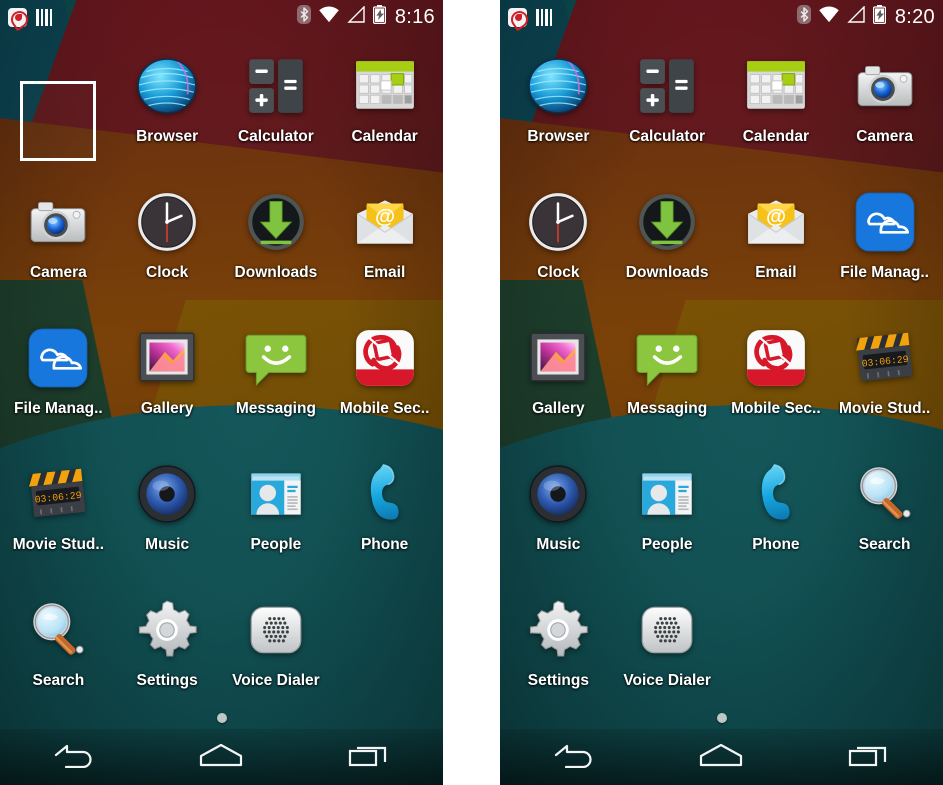  I want to click on status-bar: 8:16, so click(221, 17).